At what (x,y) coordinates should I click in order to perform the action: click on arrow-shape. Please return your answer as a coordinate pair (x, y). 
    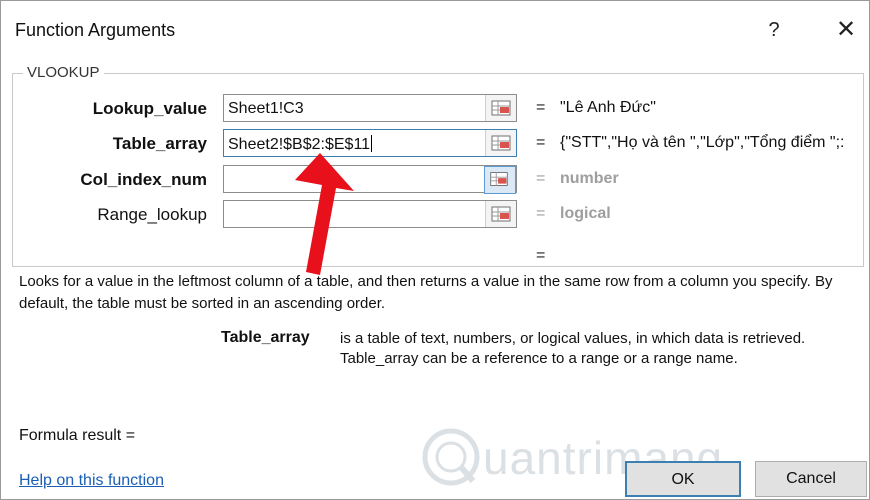
    Looking at the image, I should click on (324, 214).